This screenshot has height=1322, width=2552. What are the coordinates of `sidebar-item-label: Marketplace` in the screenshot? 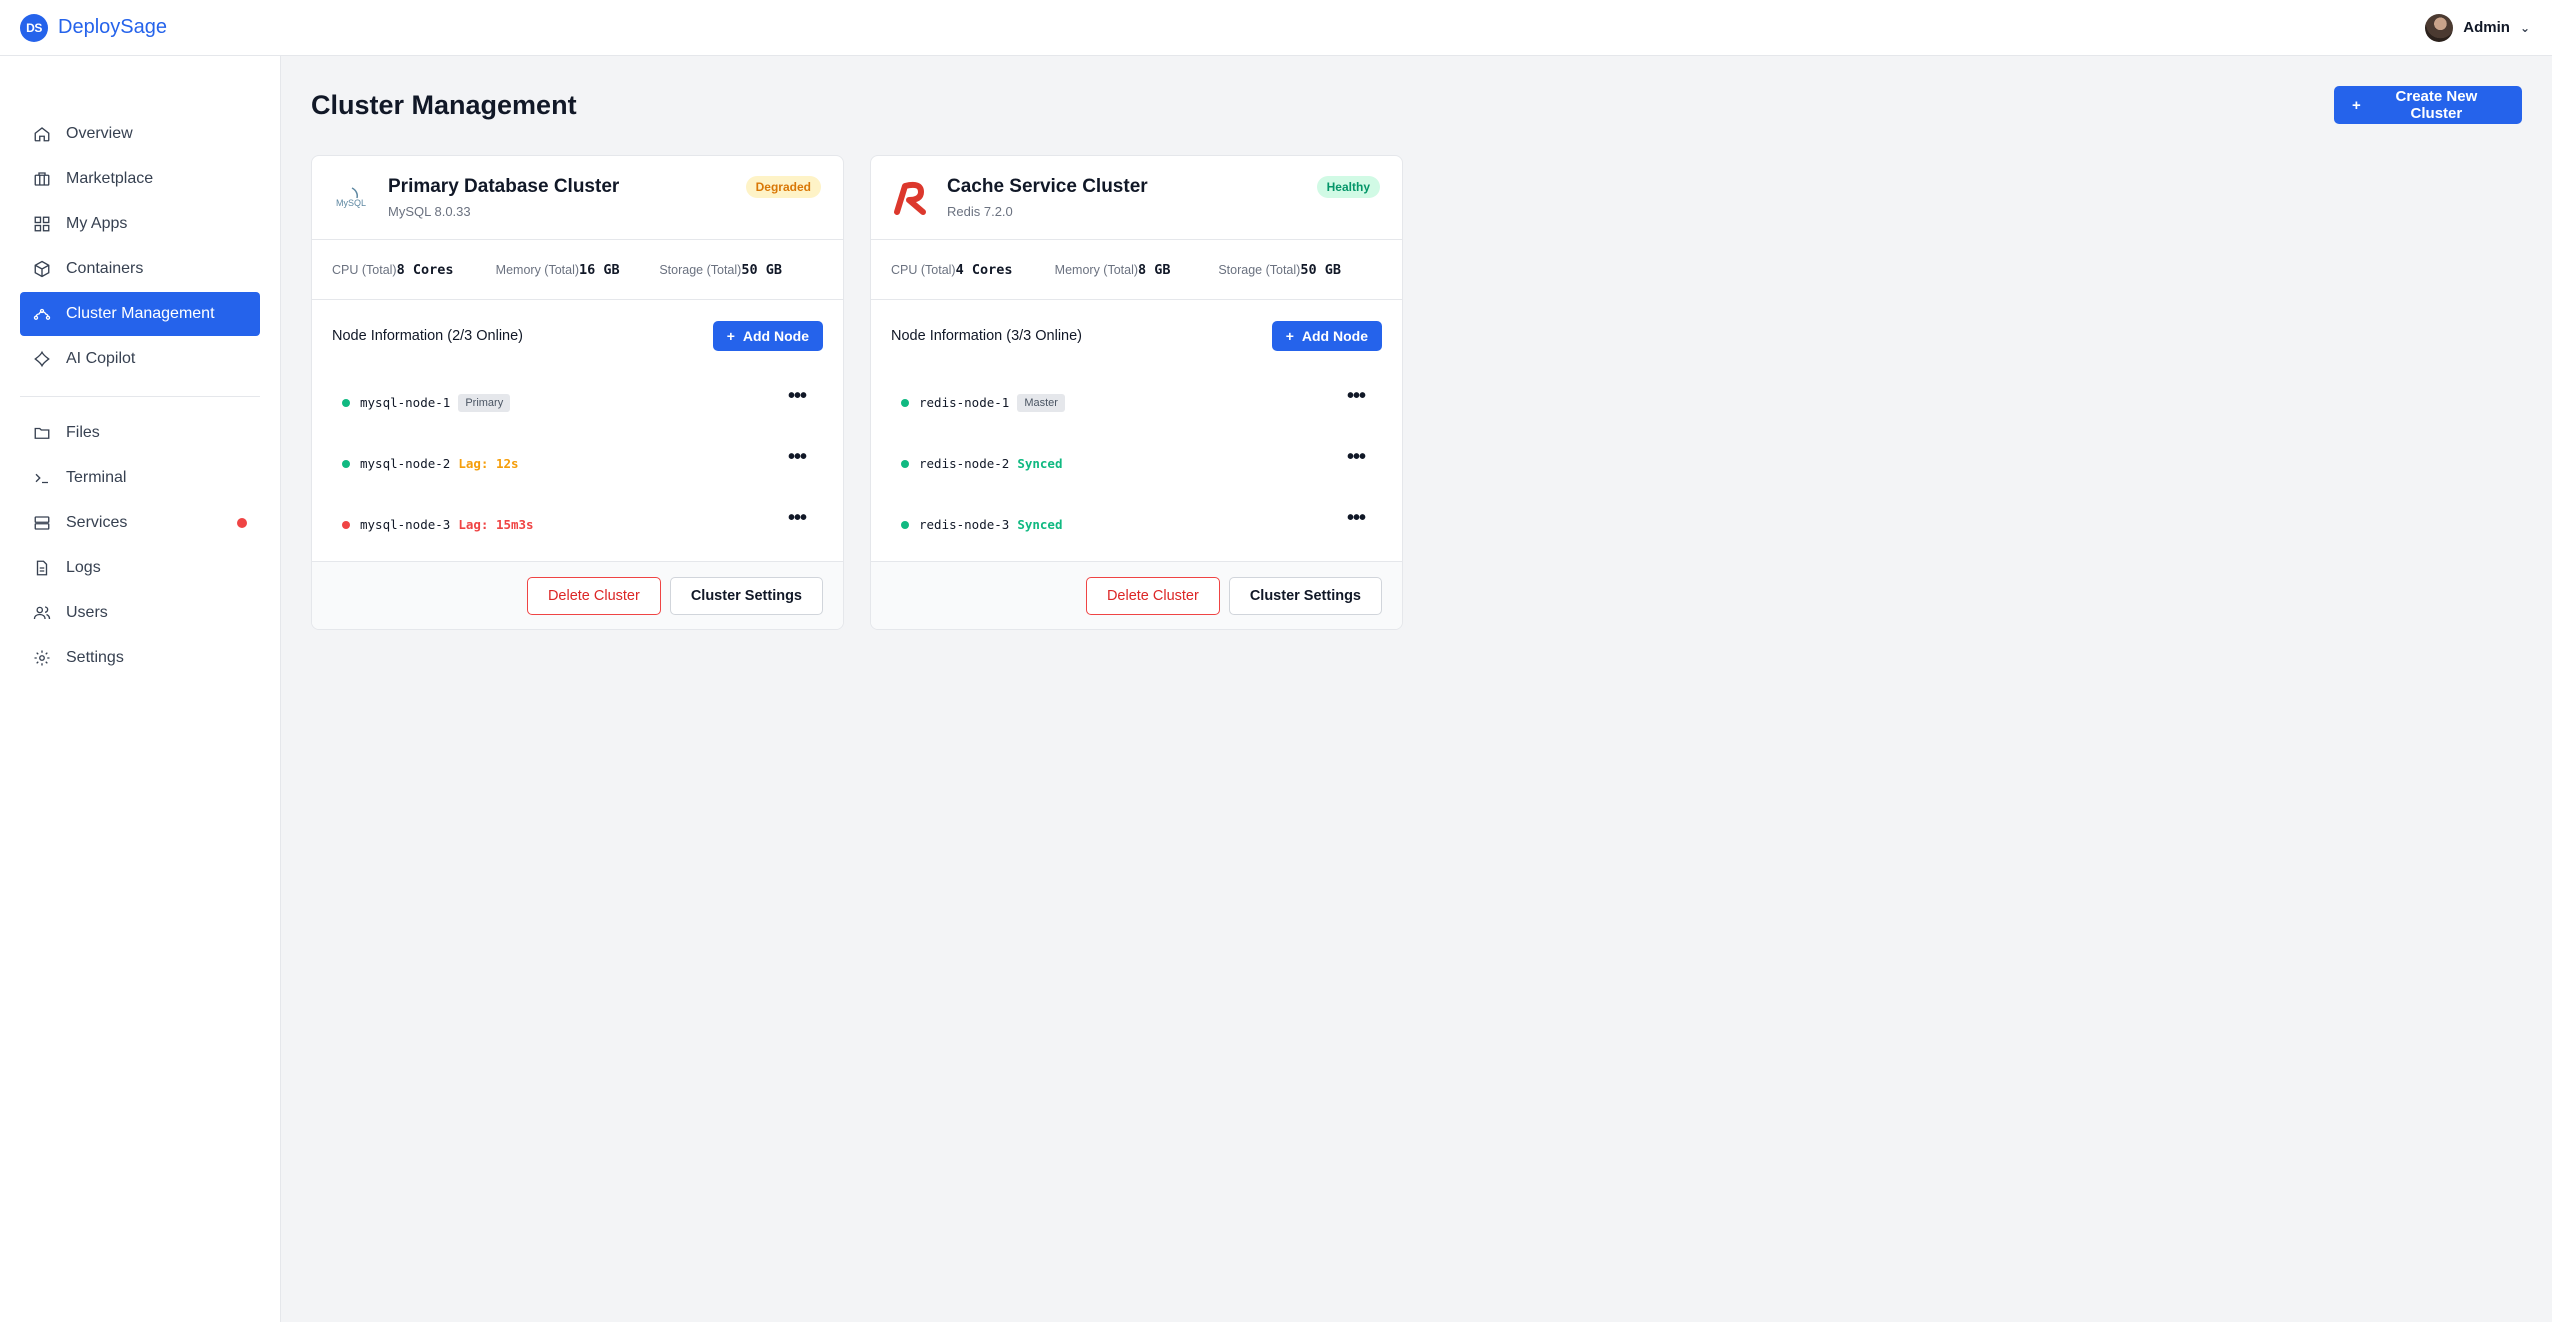 It's located at (110, 178).